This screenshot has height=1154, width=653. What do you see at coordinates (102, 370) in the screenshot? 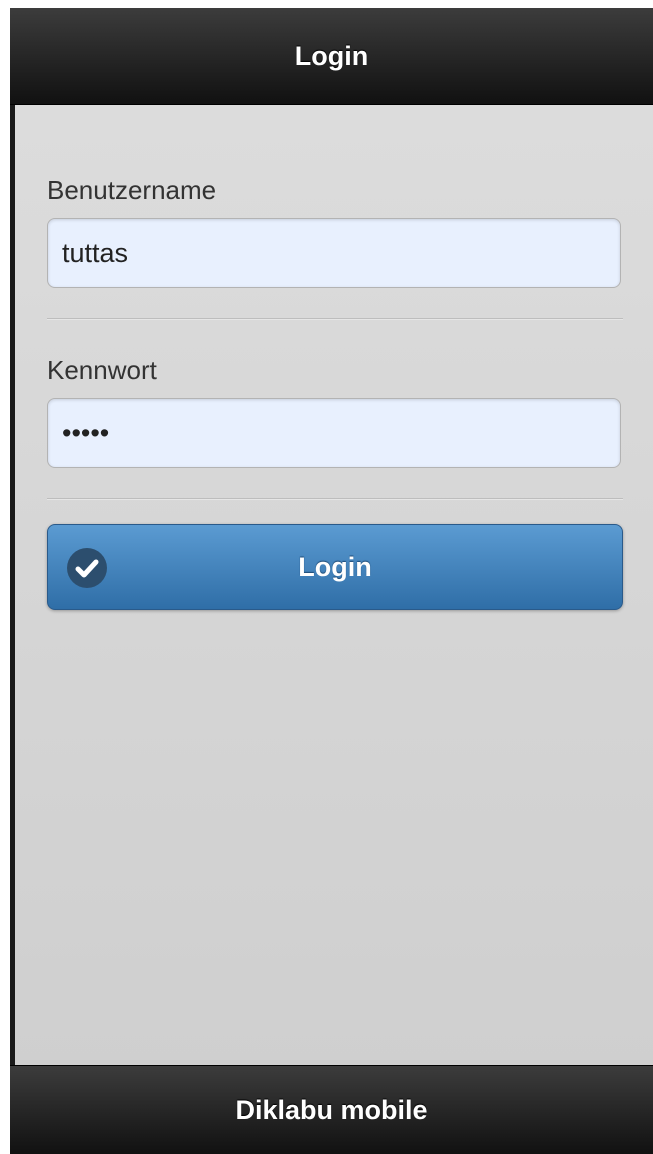
I see `password-label: Kennwort` at bounding box center [102, 370].